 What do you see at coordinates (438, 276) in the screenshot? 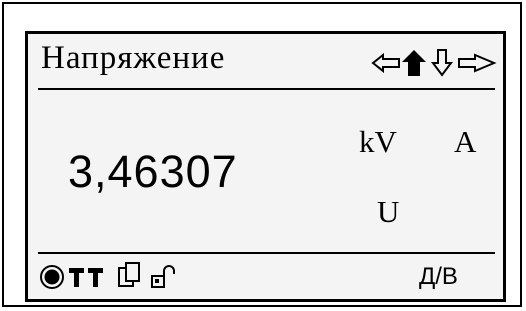
I see `mode-indicator: Д/В` at bounding box center [438, 276].